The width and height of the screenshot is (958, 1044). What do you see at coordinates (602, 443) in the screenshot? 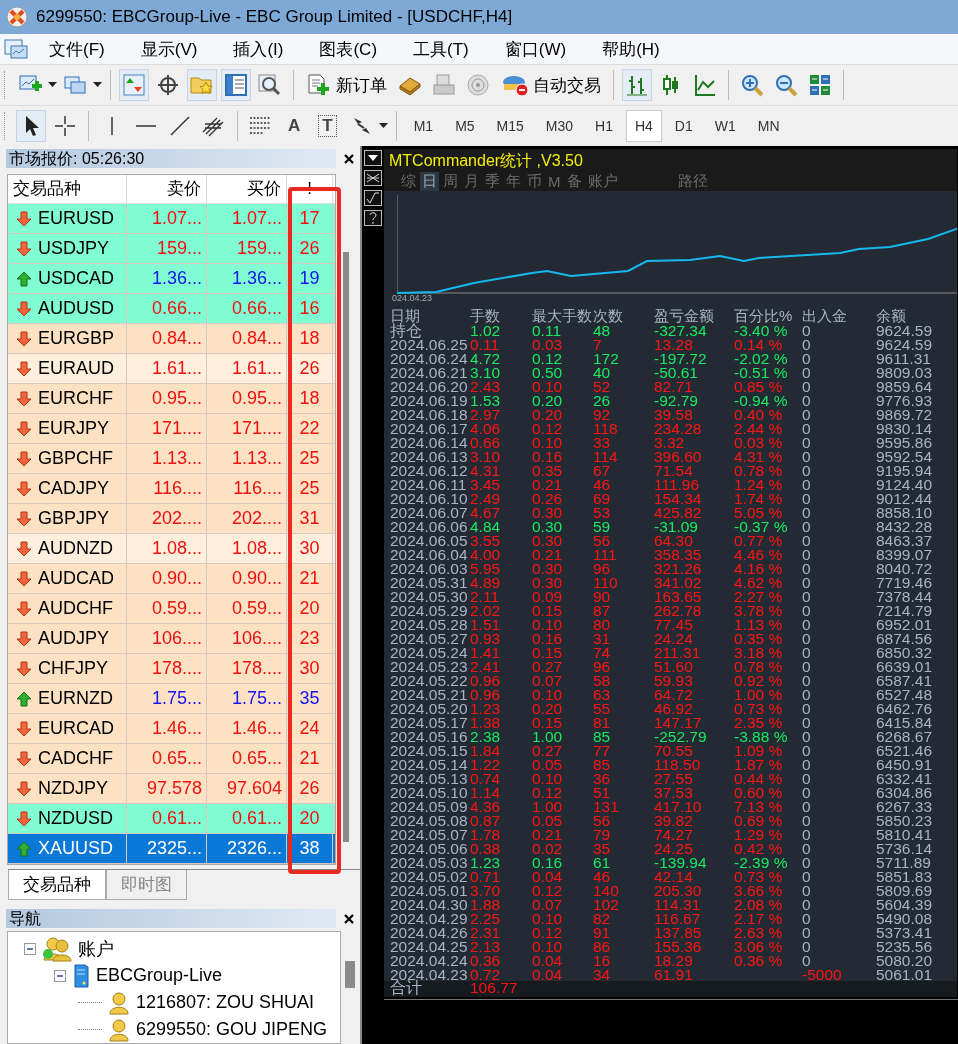
I see `table-cell-text: 33` at bounding box center [602, 443].